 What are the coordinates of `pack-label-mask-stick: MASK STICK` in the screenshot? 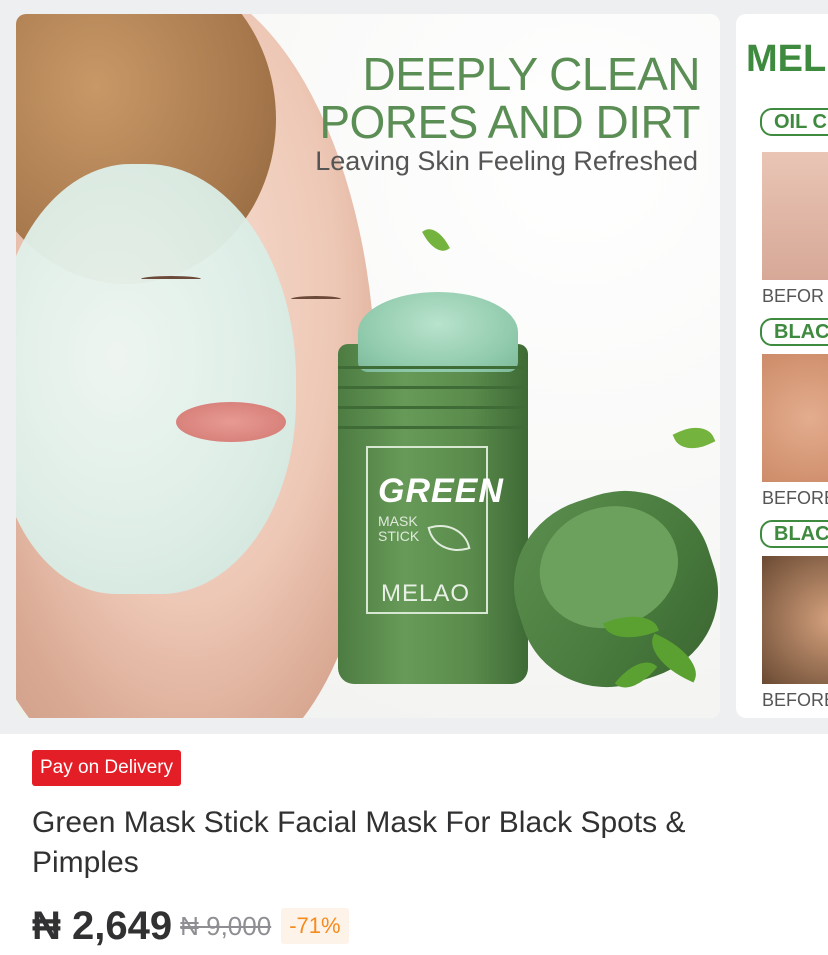 It's located at (398, 529).